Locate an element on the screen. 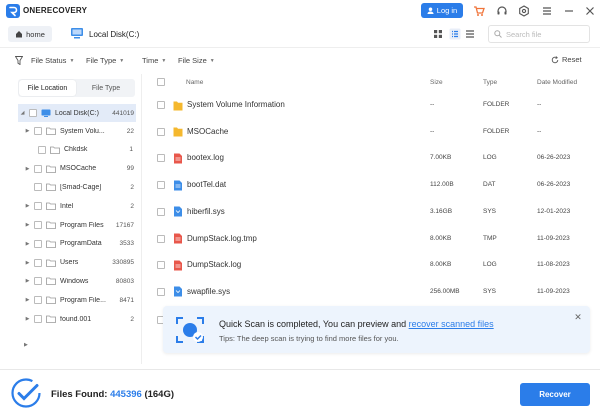  tree-count: 441019 is located at coordinates (123, 113).